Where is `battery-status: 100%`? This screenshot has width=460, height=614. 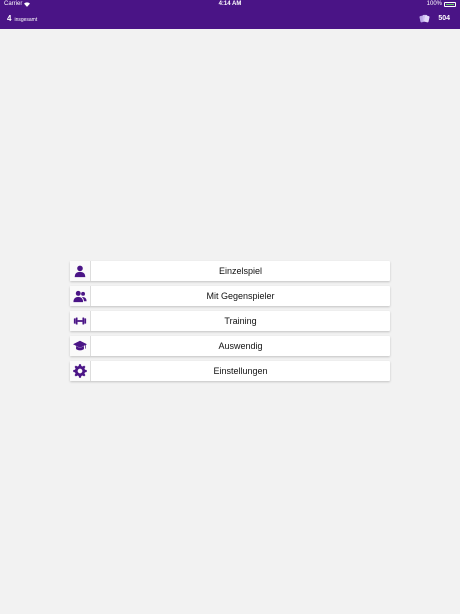 battery-status: 100% is located at coordinates (441, 4).